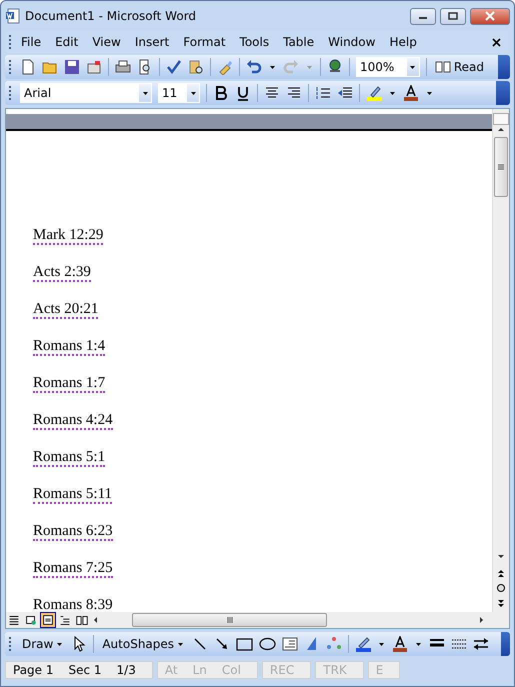  I want to click on toolbar-options-button, so click(504, 67).